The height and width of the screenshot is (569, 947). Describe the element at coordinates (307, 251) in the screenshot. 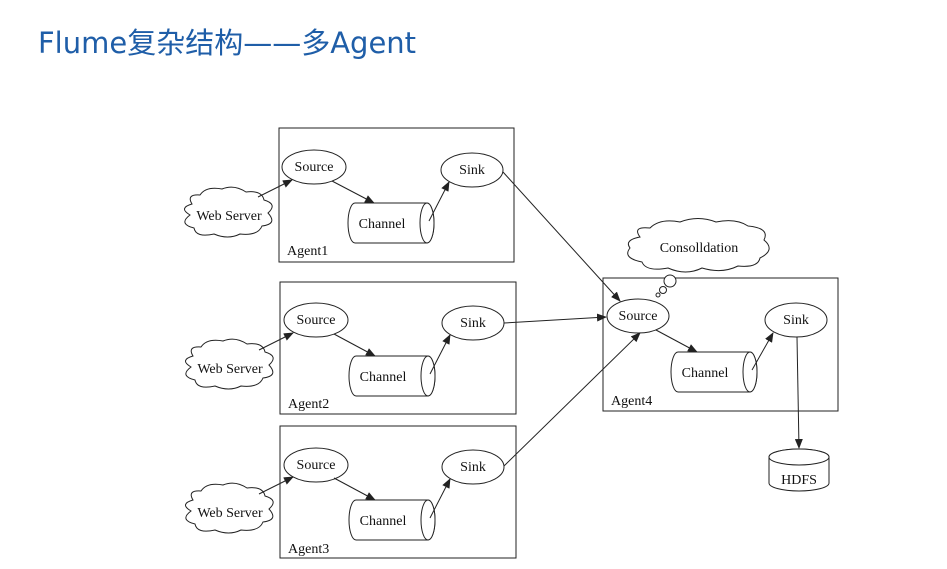

I see `agent-1-label: Agent1` at that location.